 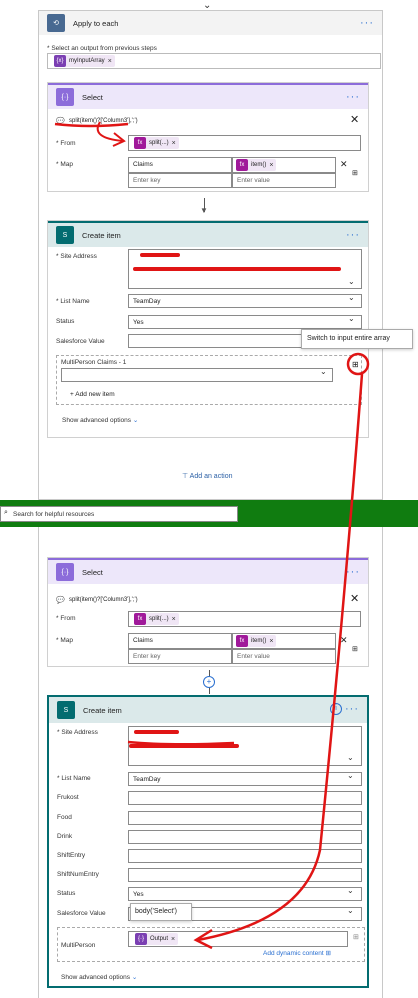 I want to click on annotation-circle, so click(x=358, y=364).